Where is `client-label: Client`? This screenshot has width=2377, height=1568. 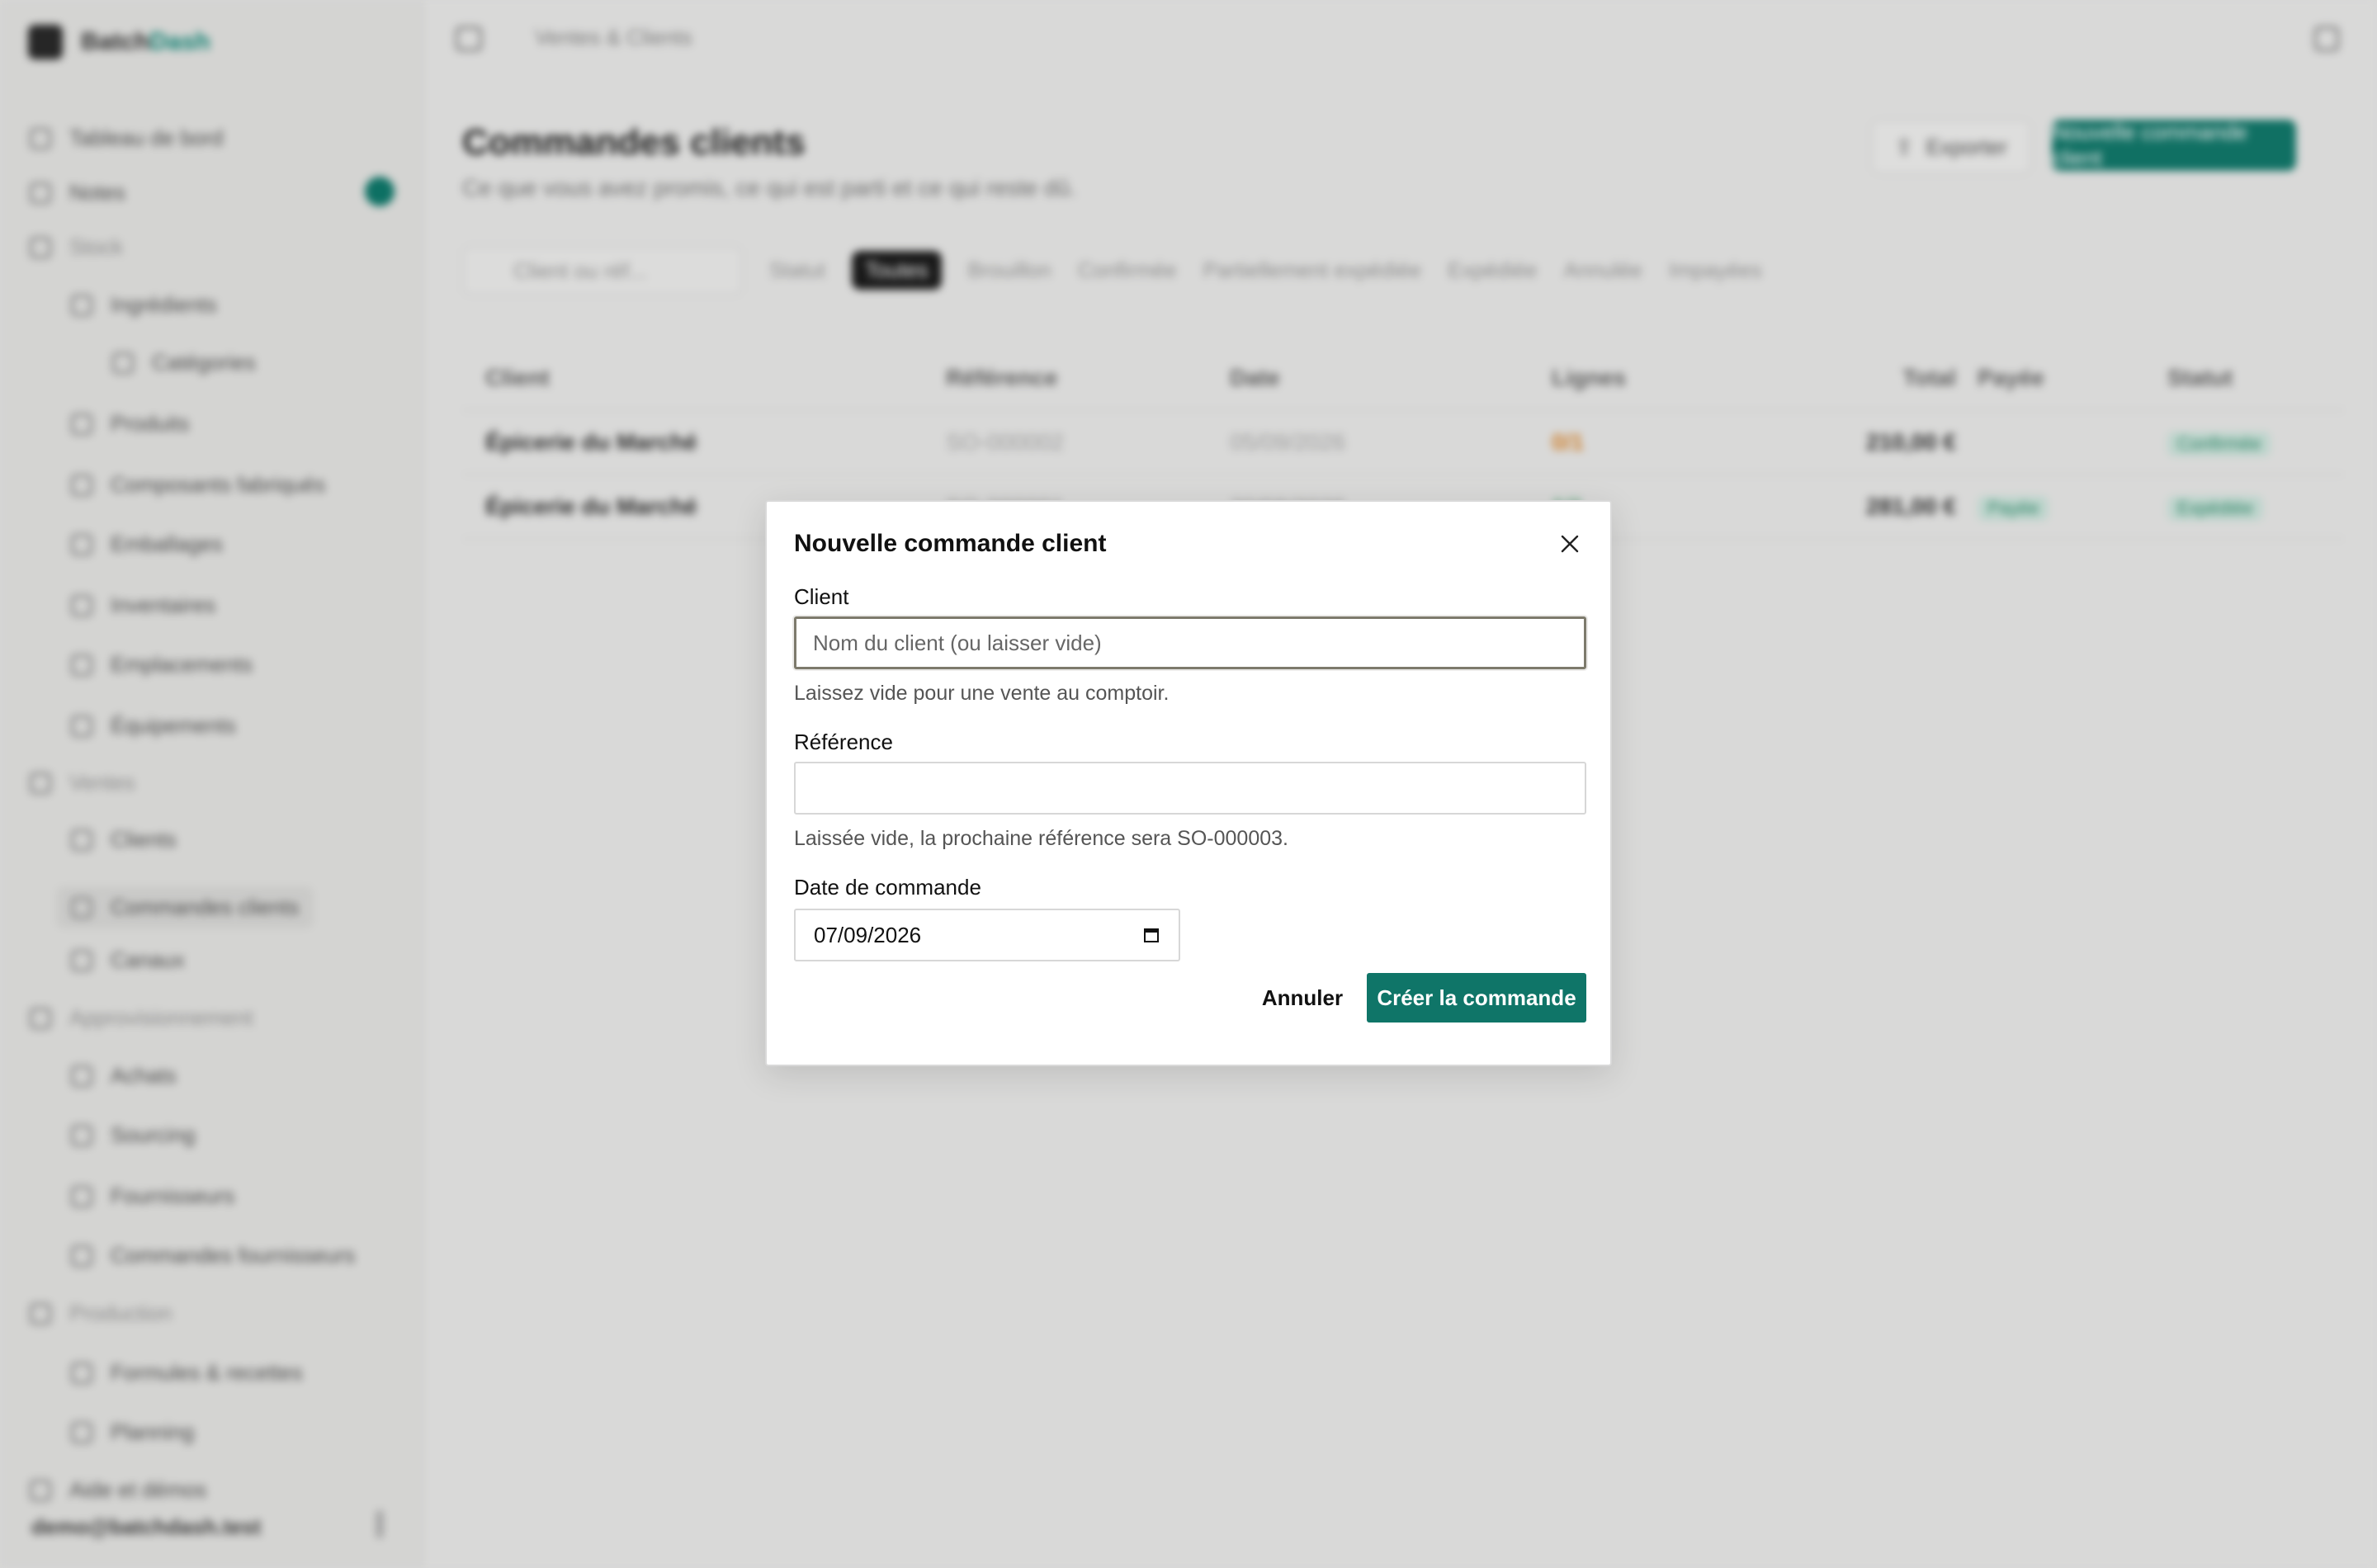 client-label: Client is located at coordinates (821, 596).